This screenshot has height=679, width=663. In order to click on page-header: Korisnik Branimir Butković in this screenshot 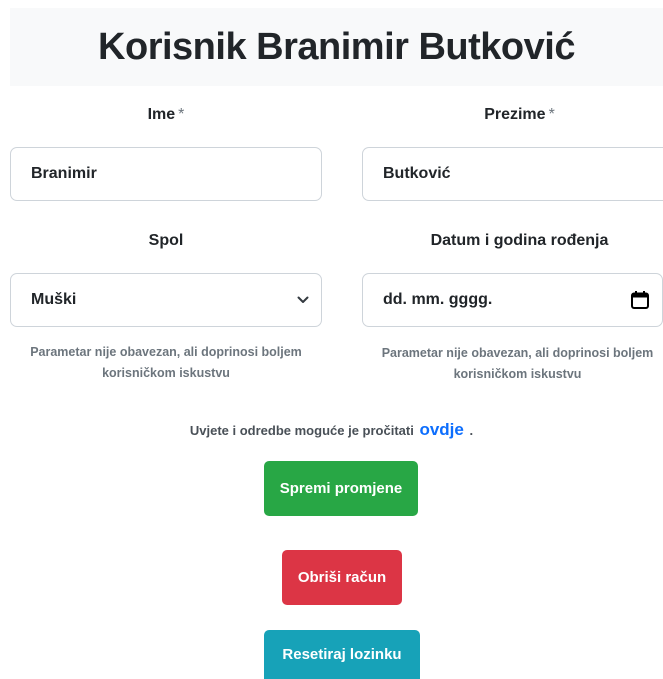, I will do `click(336, 47)`.